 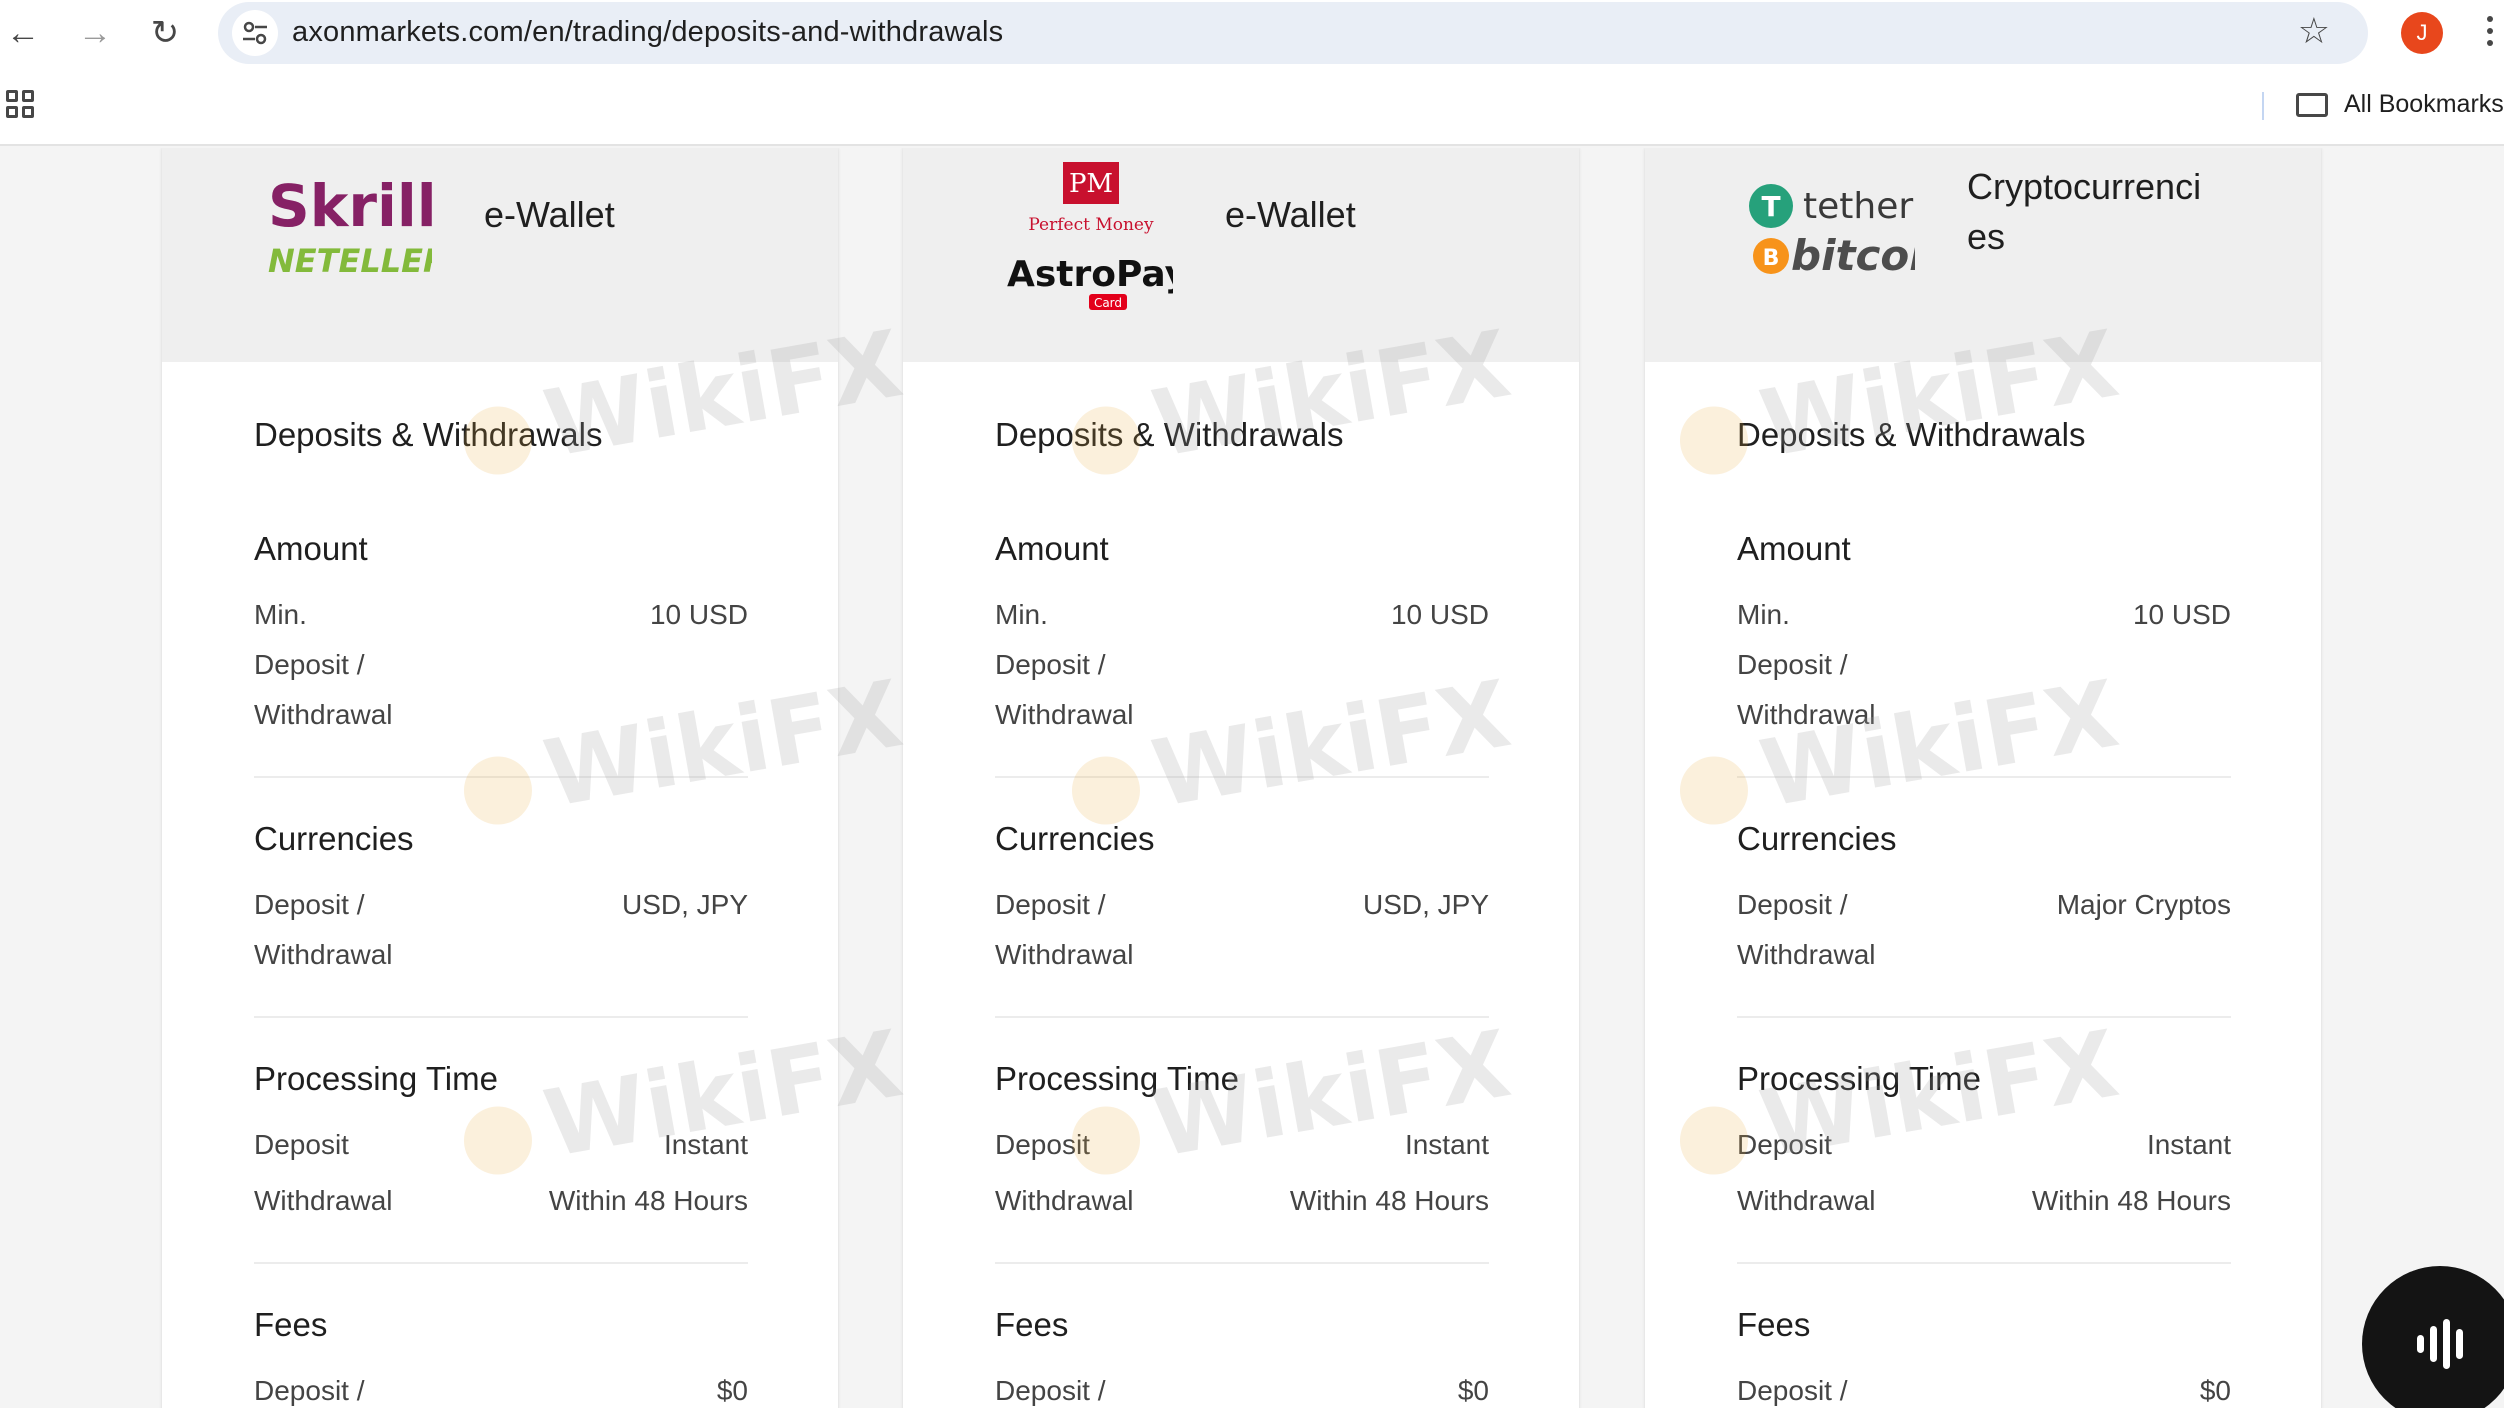 What do you see at coordinates (1771, 258) in the screenshot?
I see `svg-text: B` at bounding box center [1771, 258].